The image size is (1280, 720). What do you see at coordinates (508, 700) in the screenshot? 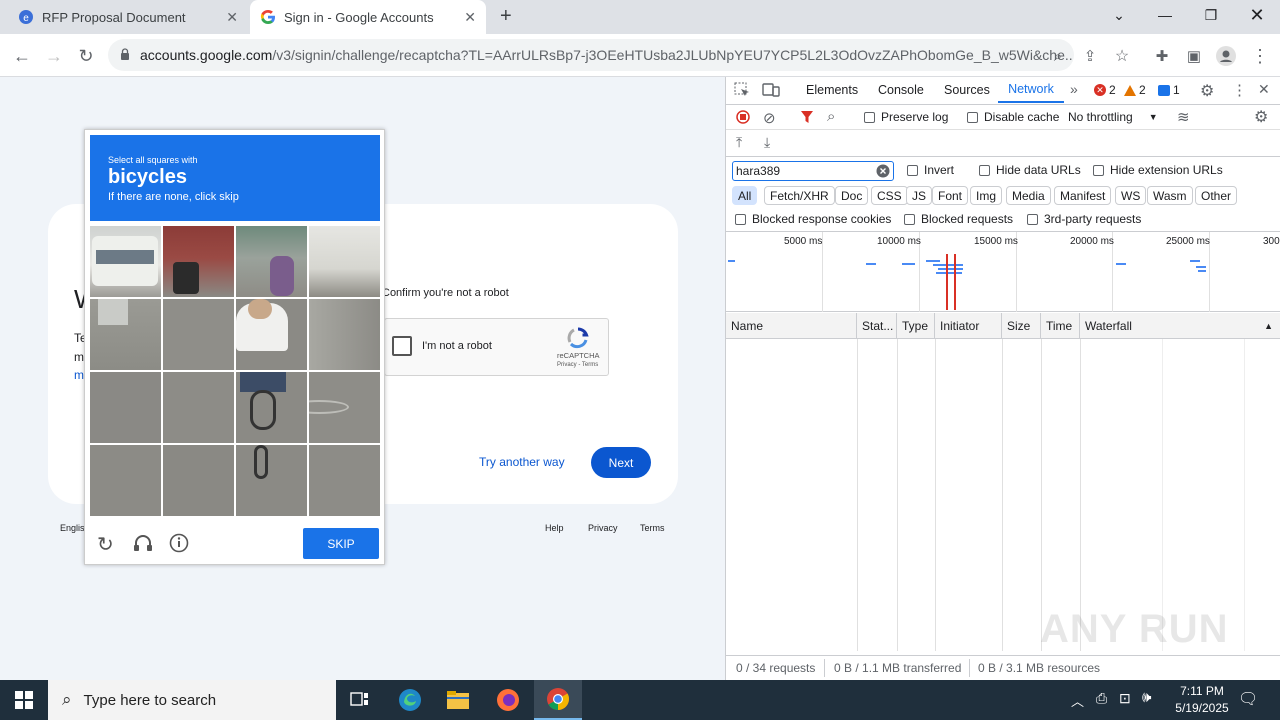
I see `firefox-icon` at bounding box center [508, 700].